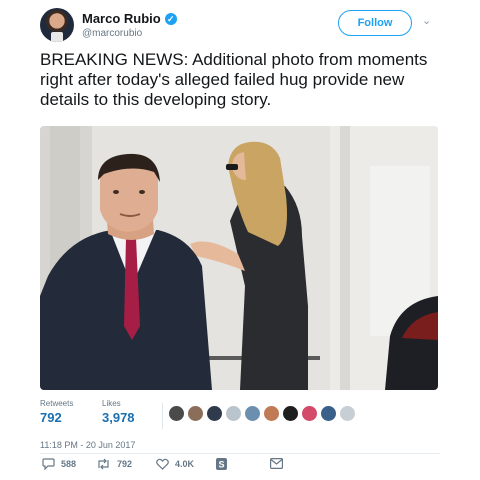 Image resolution: width=480 pixels, height=480 pixels. Describe the element at coordinates (185, 464) in the screenshot. I see `like-count: 4.0K` at that location.